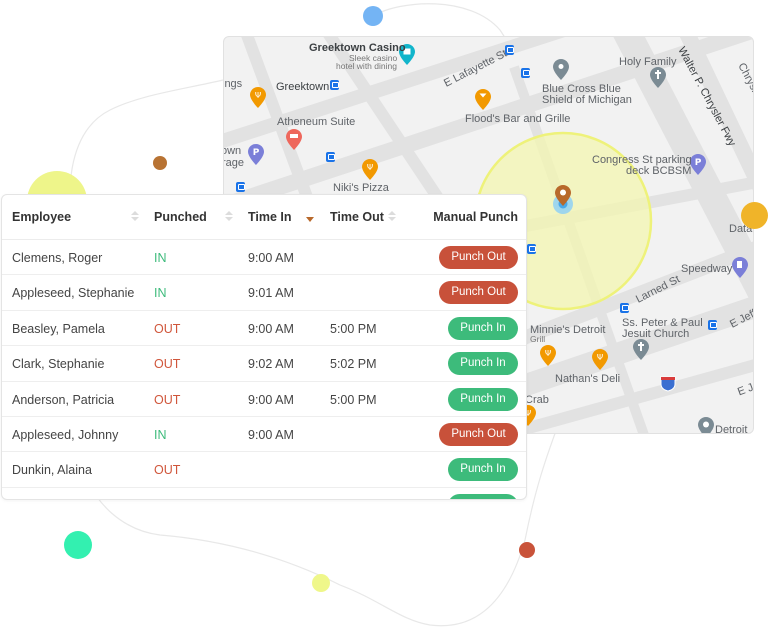 This screenshot has height=628, width=768. I want to click on table-row: Appleseed, Stephanie IN 9:01 AM Punch Out, so click(264, 293).